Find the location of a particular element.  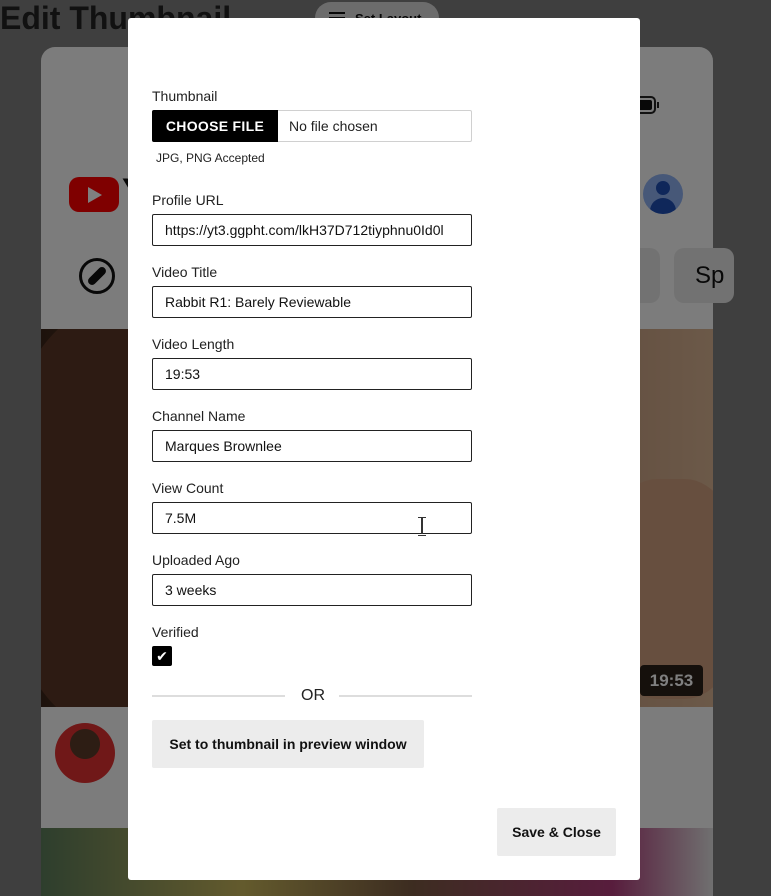

checkmark-icon: ✔ is located at coordinates (162, 655).